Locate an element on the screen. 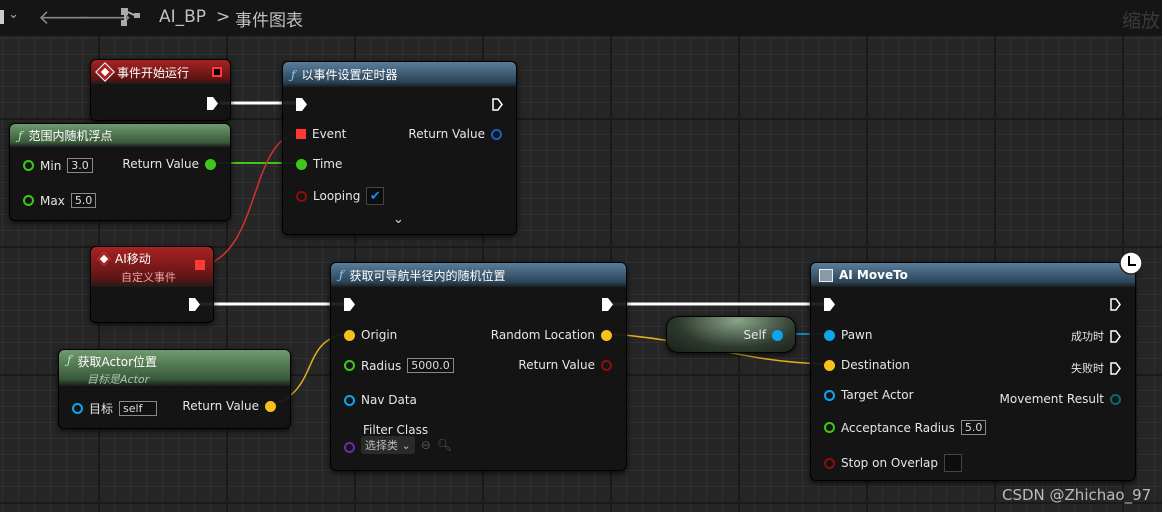 Image resolution: width=1162 pixels, height=512 pixels. node-title: AI MoveTo is located at coordinates (873, 275).